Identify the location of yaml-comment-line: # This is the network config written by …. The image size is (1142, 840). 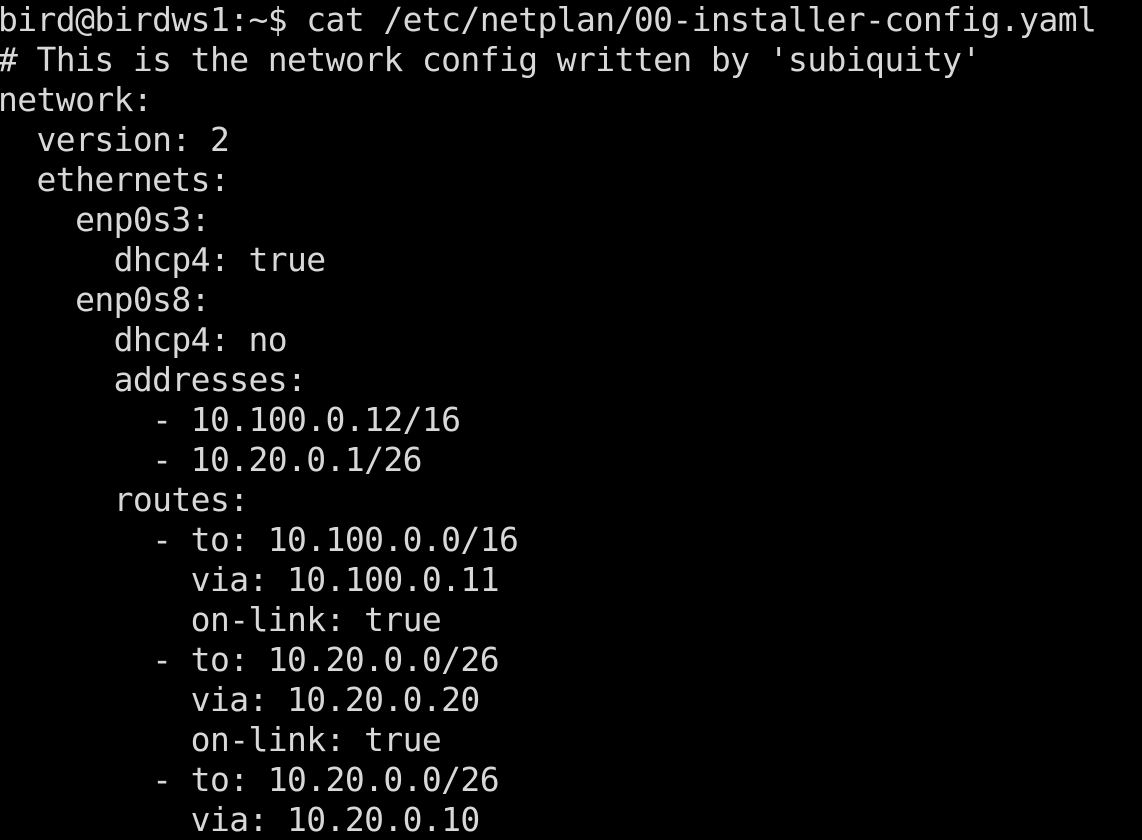
(490, 59).